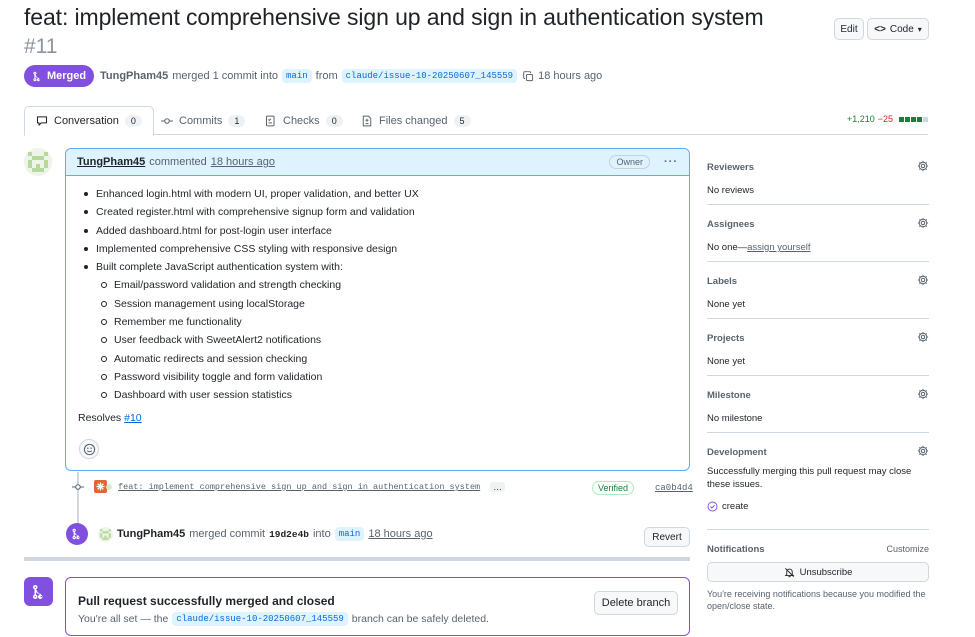 The image size is (975, 637). I want to click on from-text: from, so click(326, 76).